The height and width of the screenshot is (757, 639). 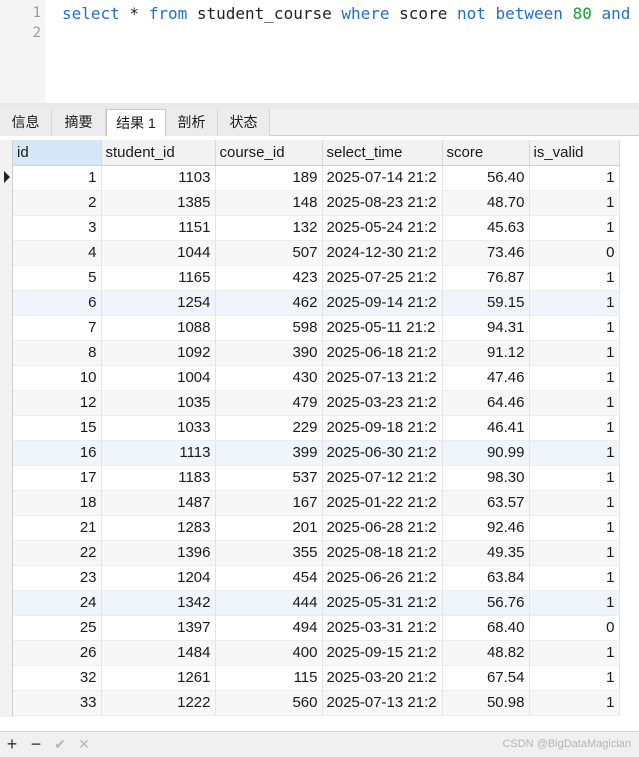 I want to click on cell-select-time: 2025-07-25 21:2, so click(x=382, y=278).